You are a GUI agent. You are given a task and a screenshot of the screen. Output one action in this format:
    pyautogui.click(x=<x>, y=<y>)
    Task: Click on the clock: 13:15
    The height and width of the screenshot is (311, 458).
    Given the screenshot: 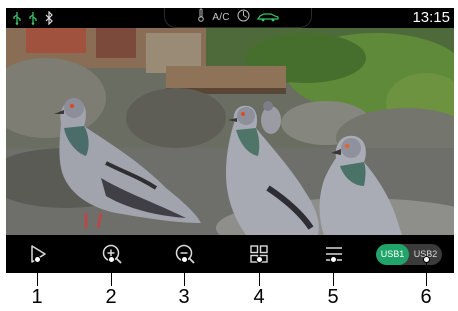 What is the action you would take?
    pyautogui.click(x=431, y=17)
    